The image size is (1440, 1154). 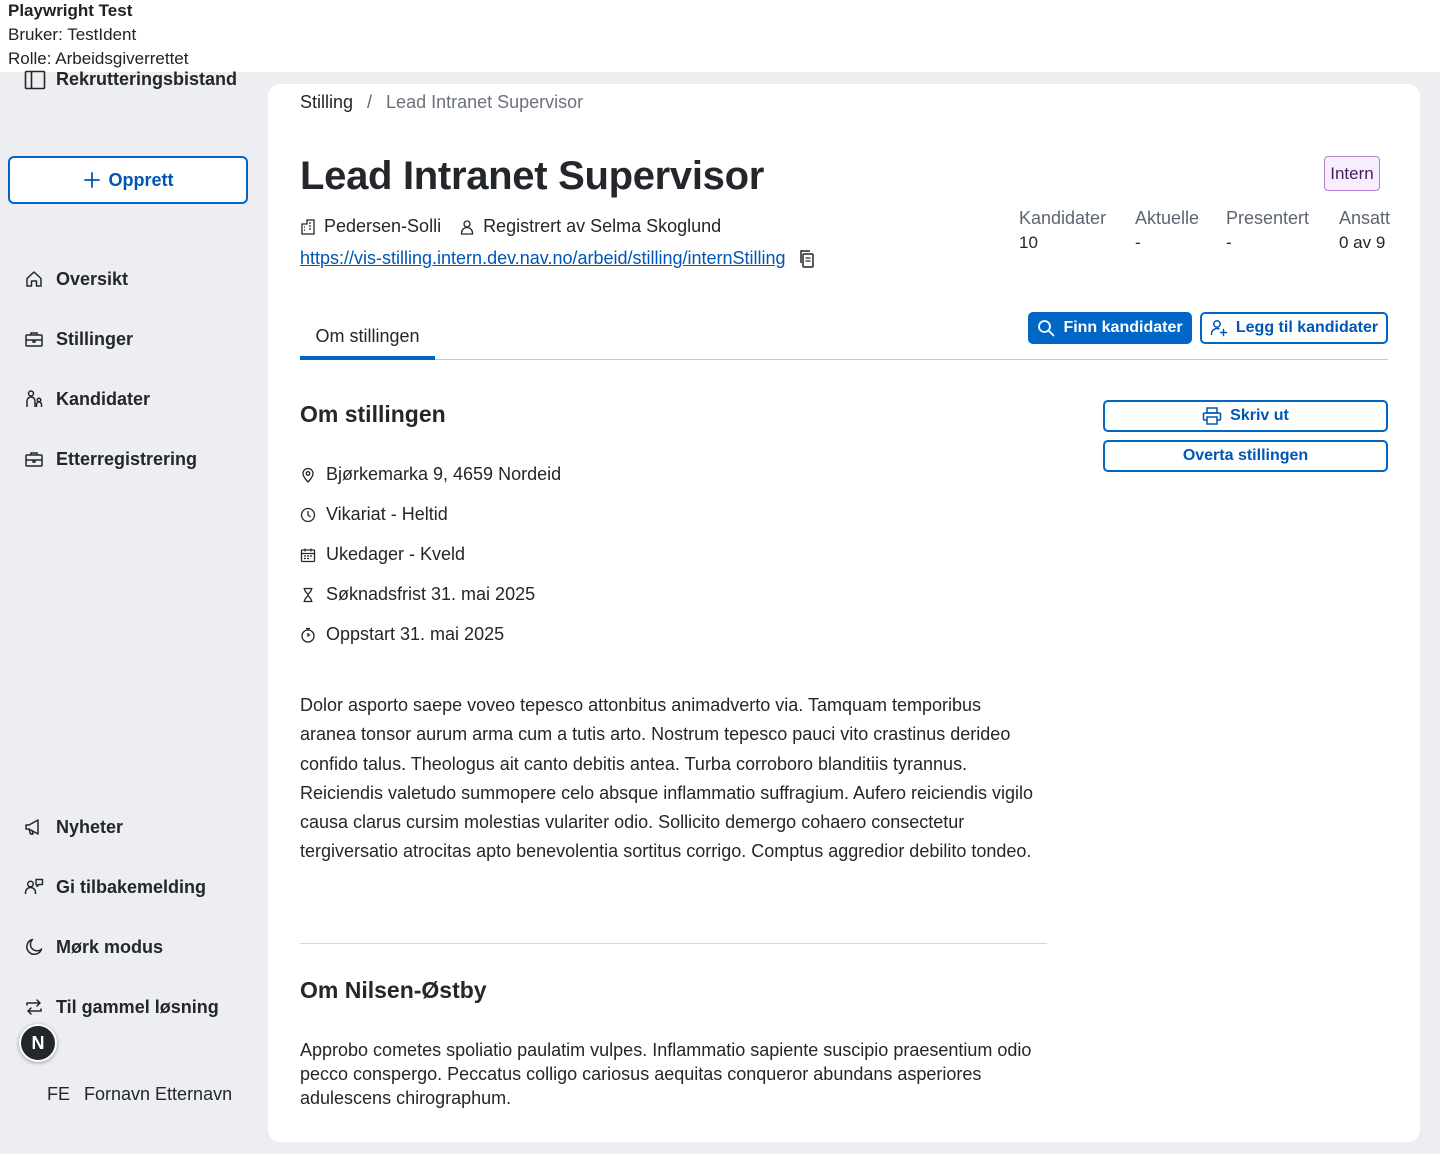 I want to click on detail-text: Oppstart 31. mai 2025, so click(x=415, y=634).